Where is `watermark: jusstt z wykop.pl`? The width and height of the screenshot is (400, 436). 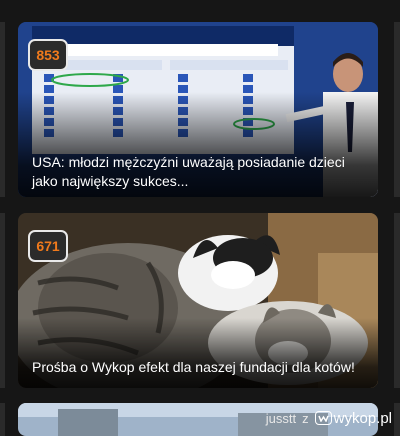 watermark: jusstt z wykop.pl is located at coordinates (200, 418).